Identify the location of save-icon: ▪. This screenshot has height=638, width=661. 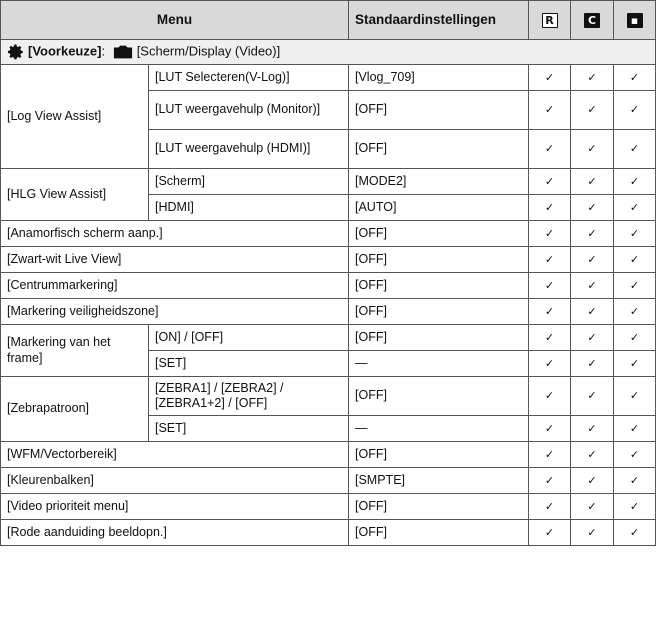
(634, 20).